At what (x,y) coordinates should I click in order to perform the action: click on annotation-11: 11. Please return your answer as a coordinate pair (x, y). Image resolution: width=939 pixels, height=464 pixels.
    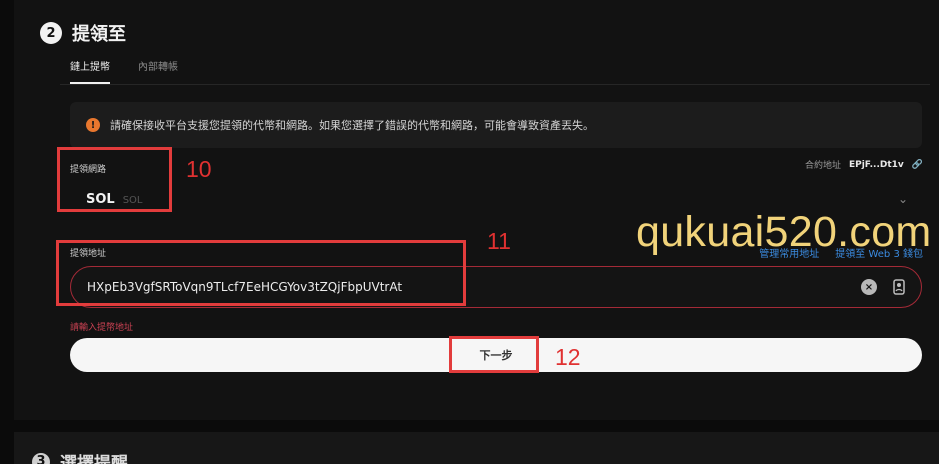
    Looking at the image, I should click on (499, 241).